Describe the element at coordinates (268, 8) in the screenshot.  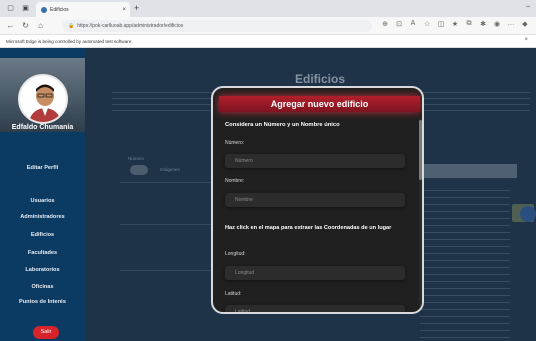
I see `browser-tab-bar: ▢ ▣ Edificios × + –` at that location.